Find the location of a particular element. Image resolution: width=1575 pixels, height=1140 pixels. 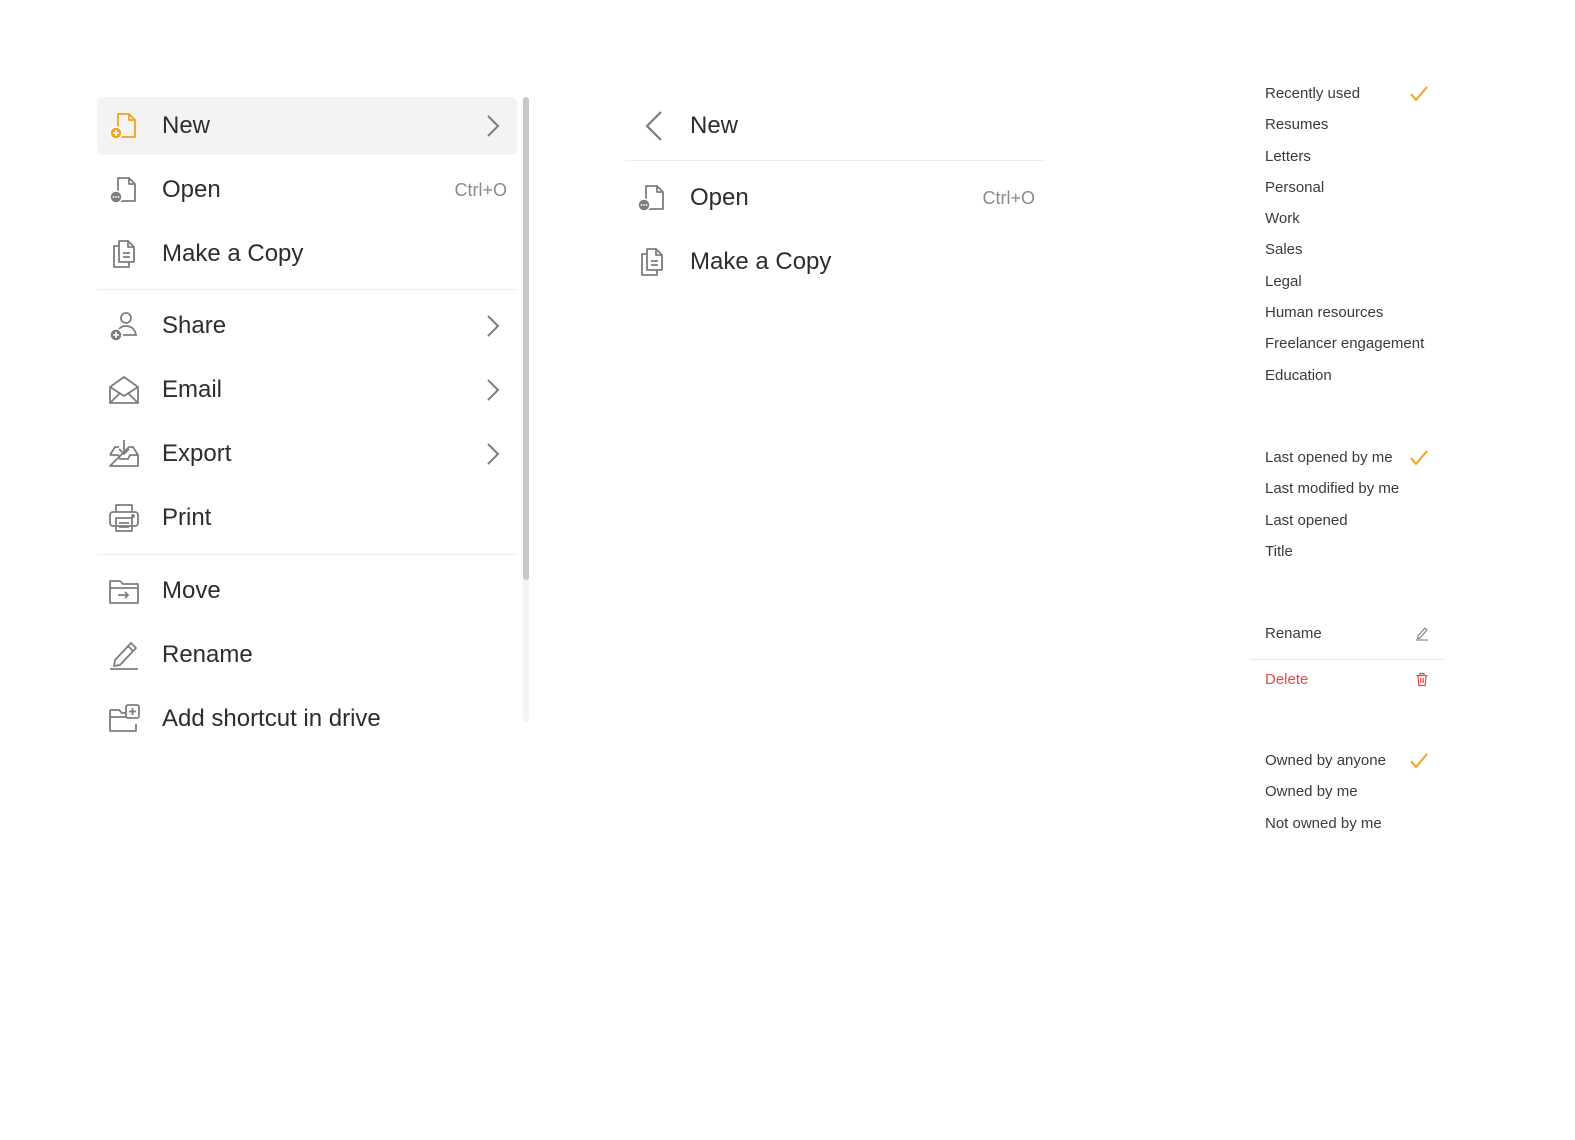

new-submenu: New Open Ctrl+O Make a Copy is located at coordinates (835, 194).